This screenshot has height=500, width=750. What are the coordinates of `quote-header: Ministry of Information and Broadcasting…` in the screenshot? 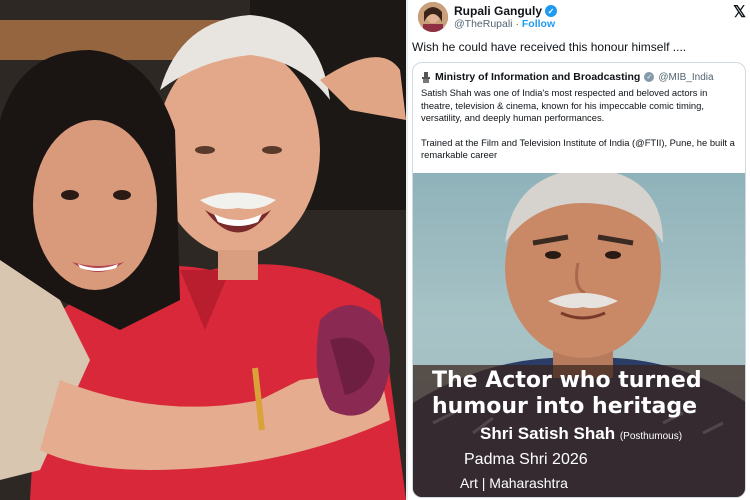 It's located at (567, 77).